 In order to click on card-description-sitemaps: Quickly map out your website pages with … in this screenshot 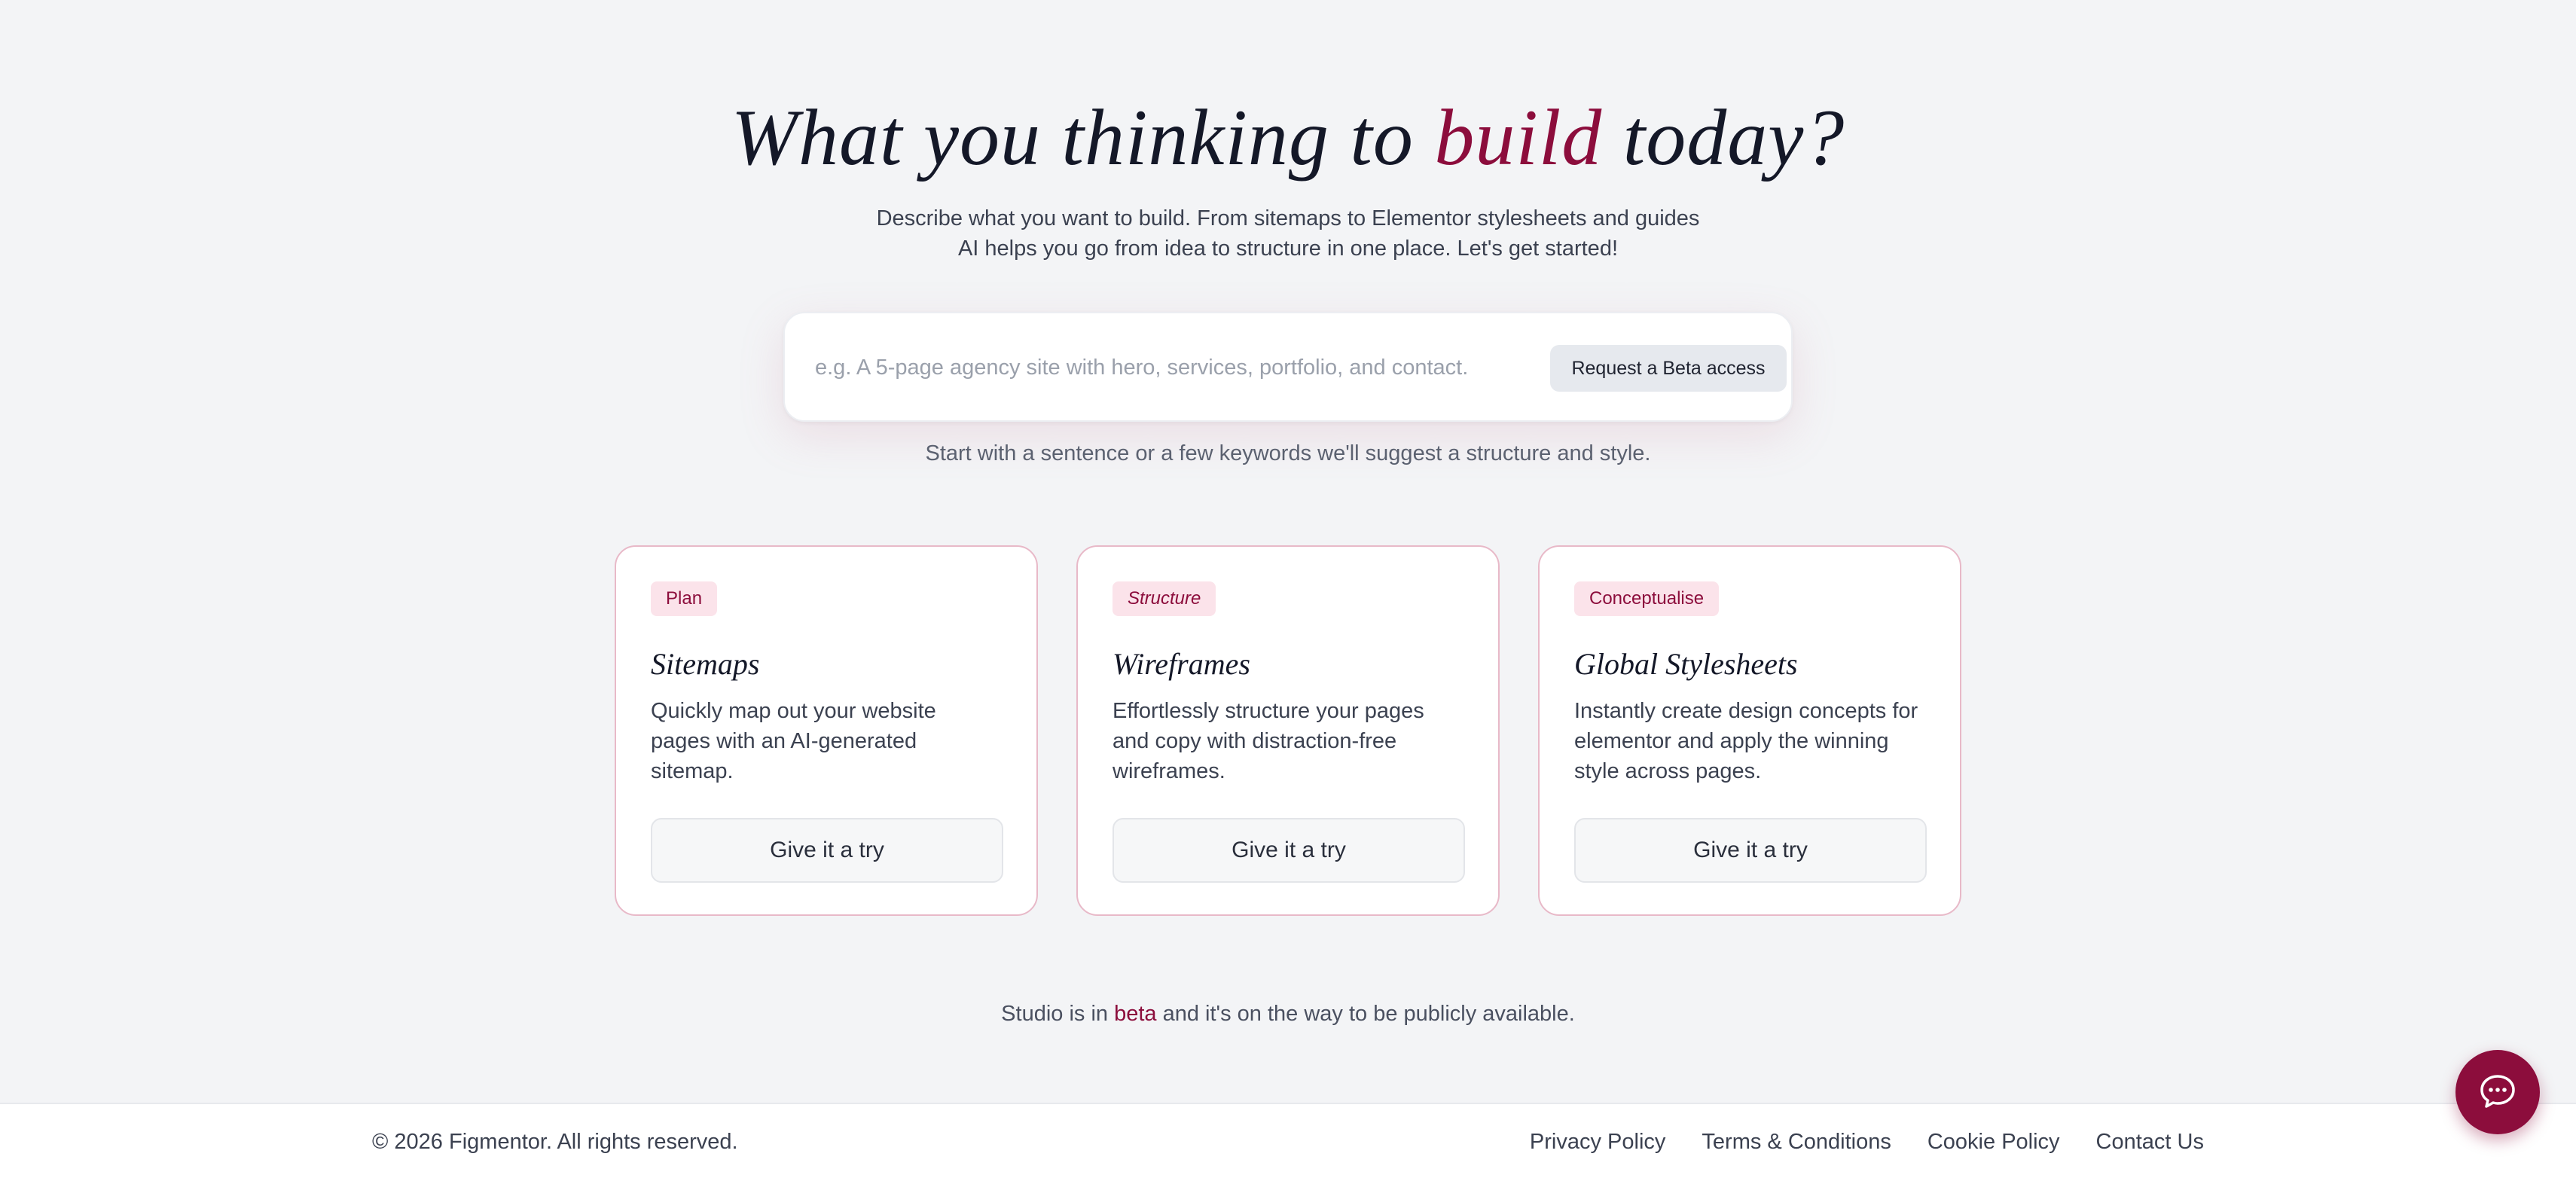, I will do `click(794, 741)`.